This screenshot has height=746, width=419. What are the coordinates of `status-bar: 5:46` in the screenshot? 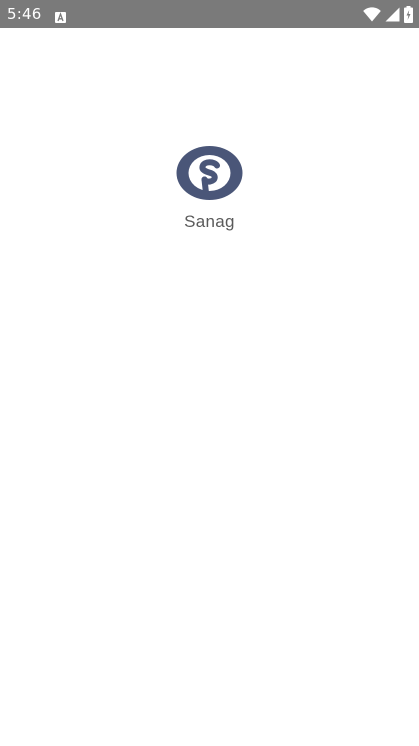 It's located at (209, 14).